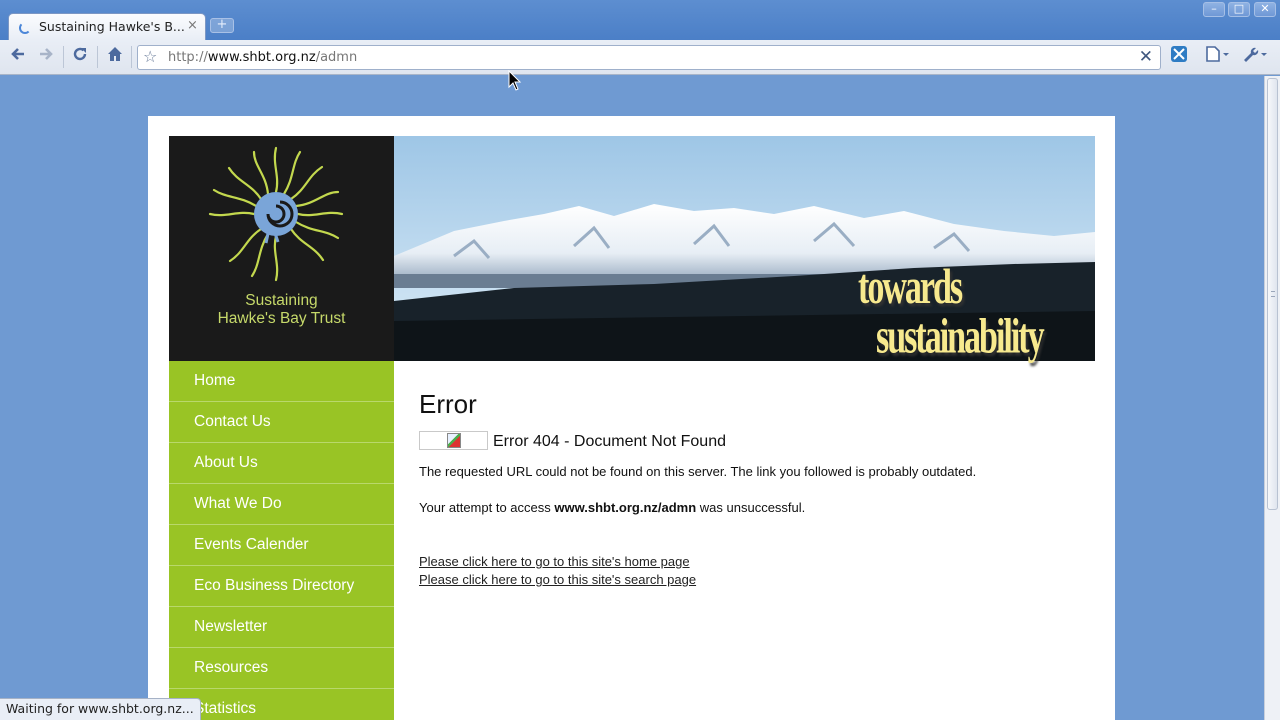 This screenshot has width=1280, height=720. Describe the element at coordinates (649, 57) in the screenshot. I see `address-bar: ☆ http://www.shbt.org.nz/admn ✕` at that location.